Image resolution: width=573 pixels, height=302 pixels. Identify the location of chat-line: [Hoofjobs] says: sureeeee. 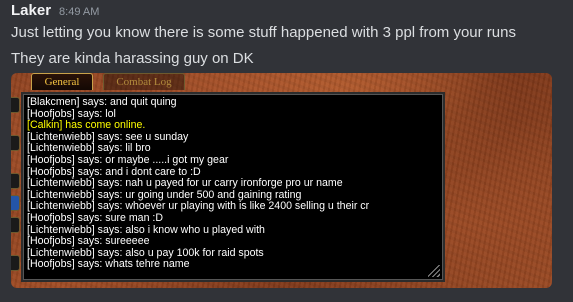
(88, 241).